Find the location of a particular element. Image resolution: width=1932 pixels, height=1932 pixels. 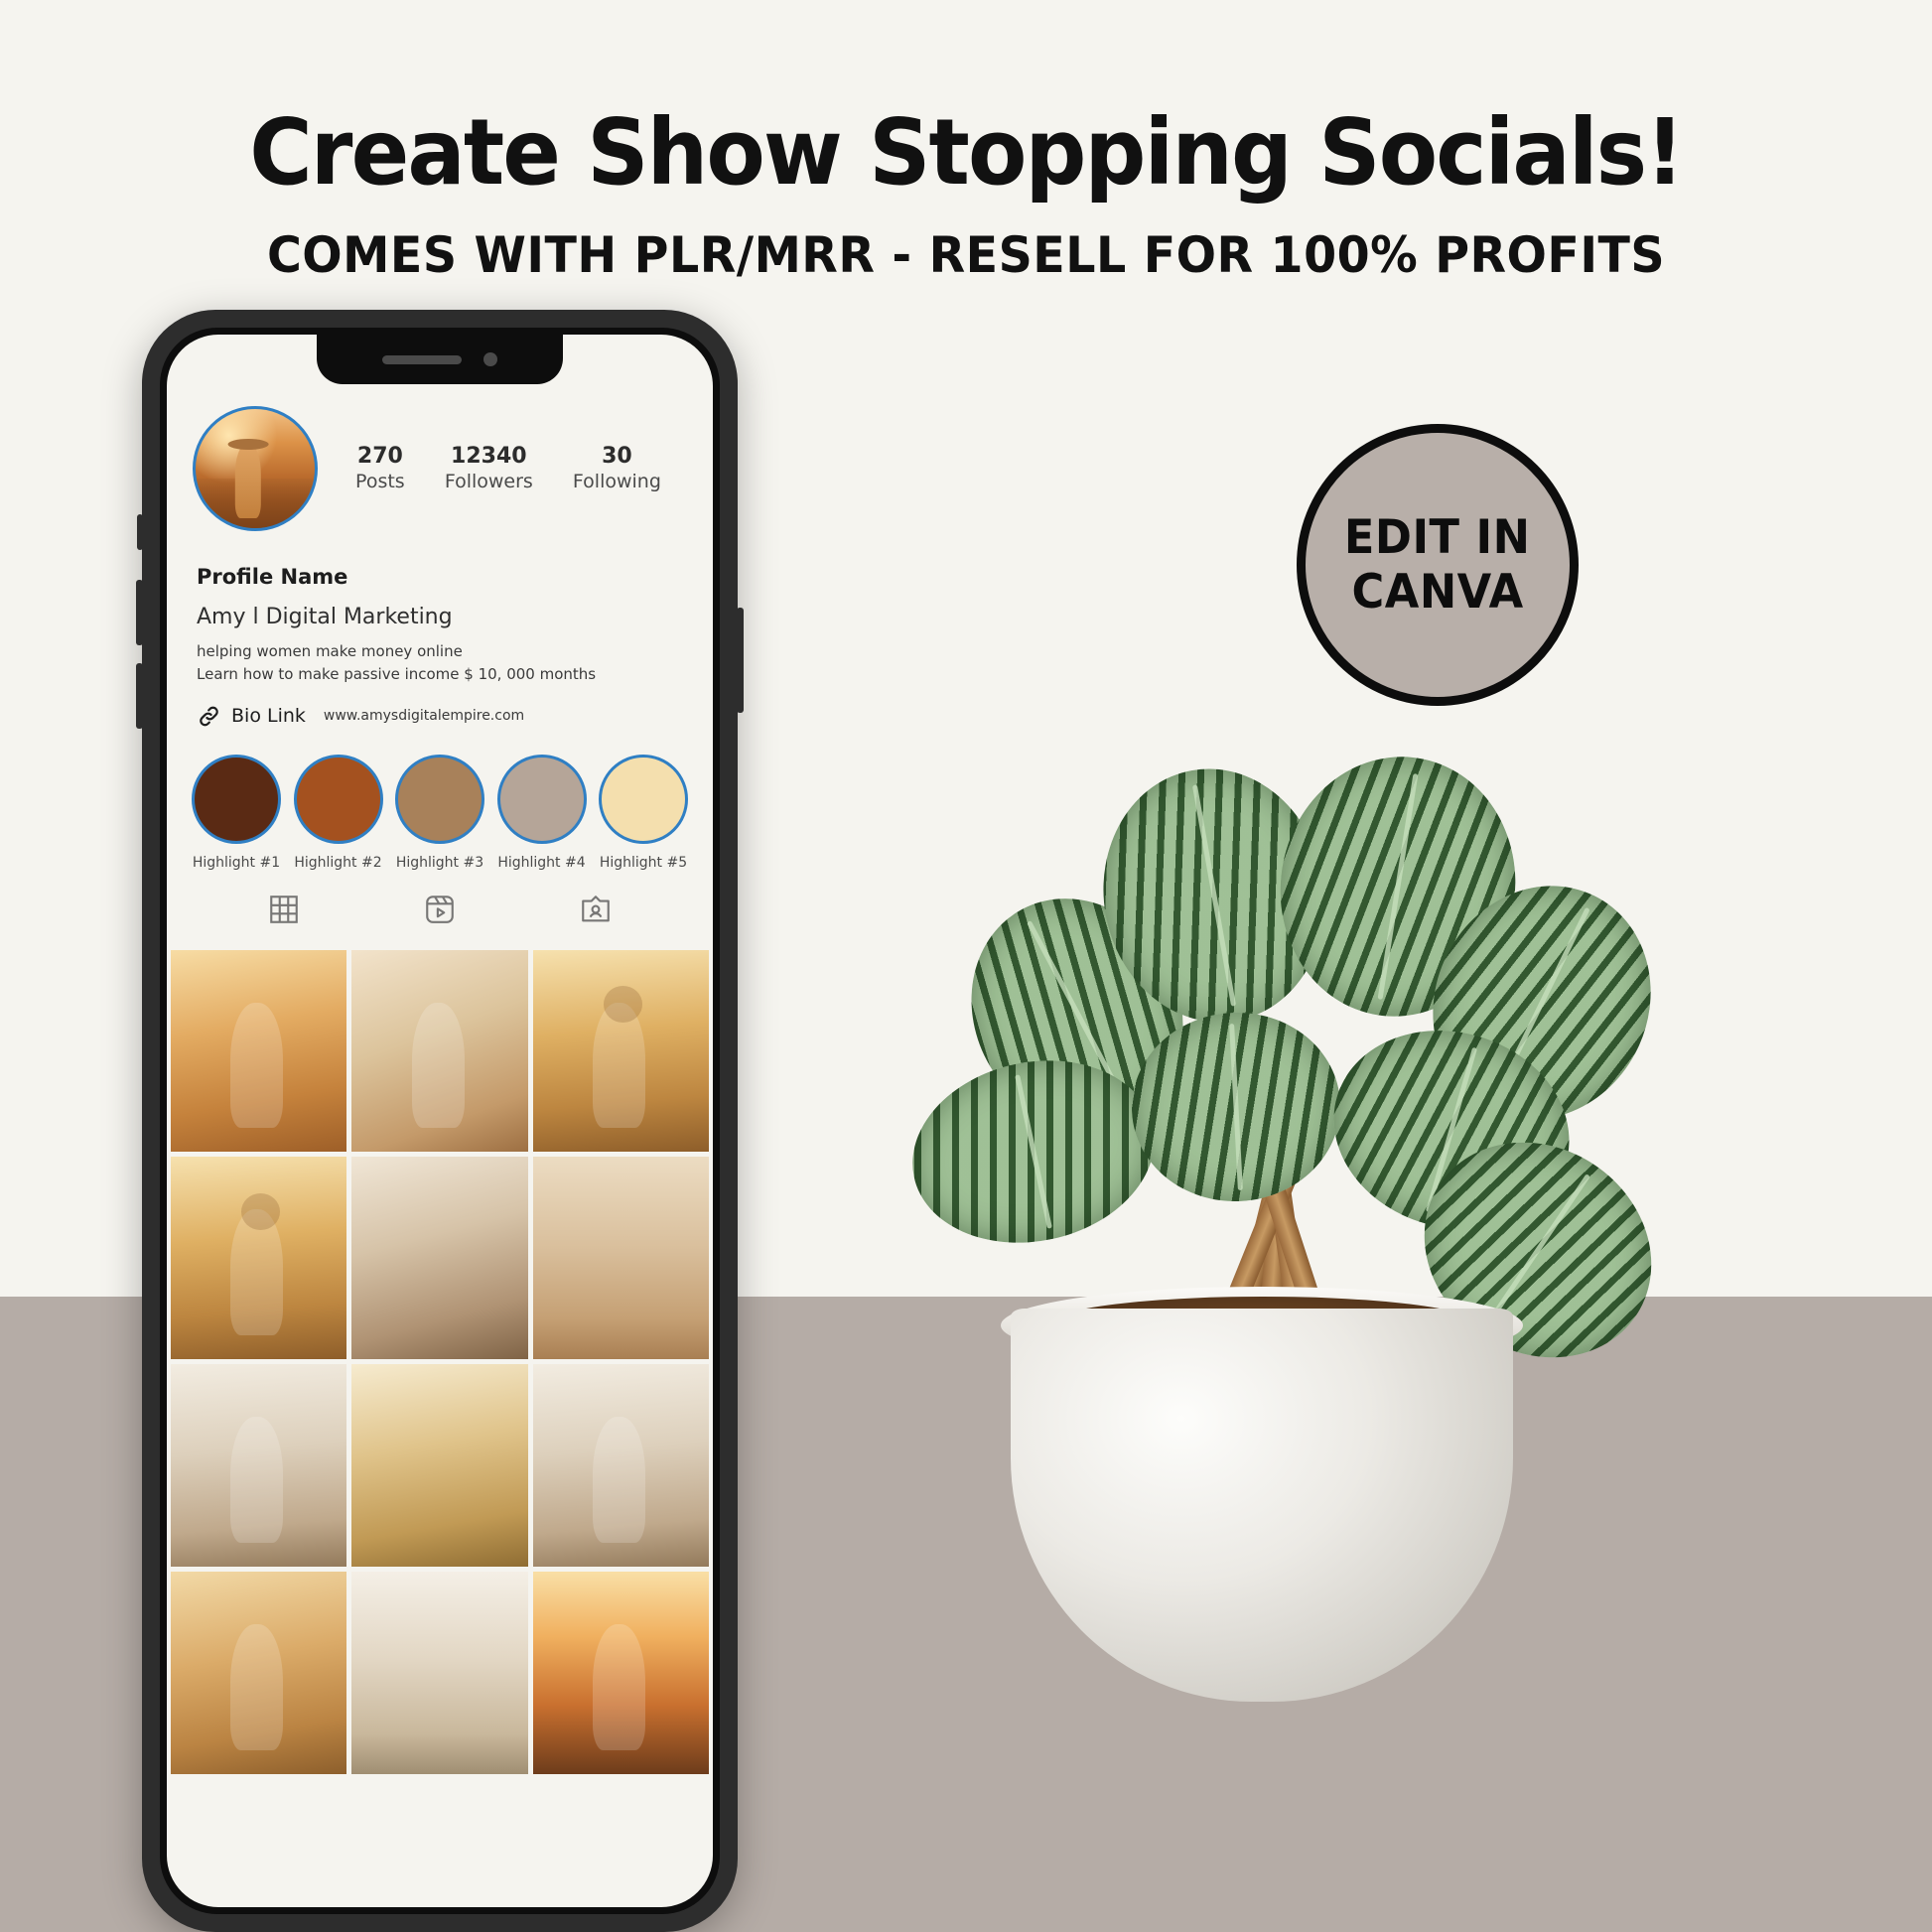

stat-followers: 12340 Followers is located at coordinates (489, 468).